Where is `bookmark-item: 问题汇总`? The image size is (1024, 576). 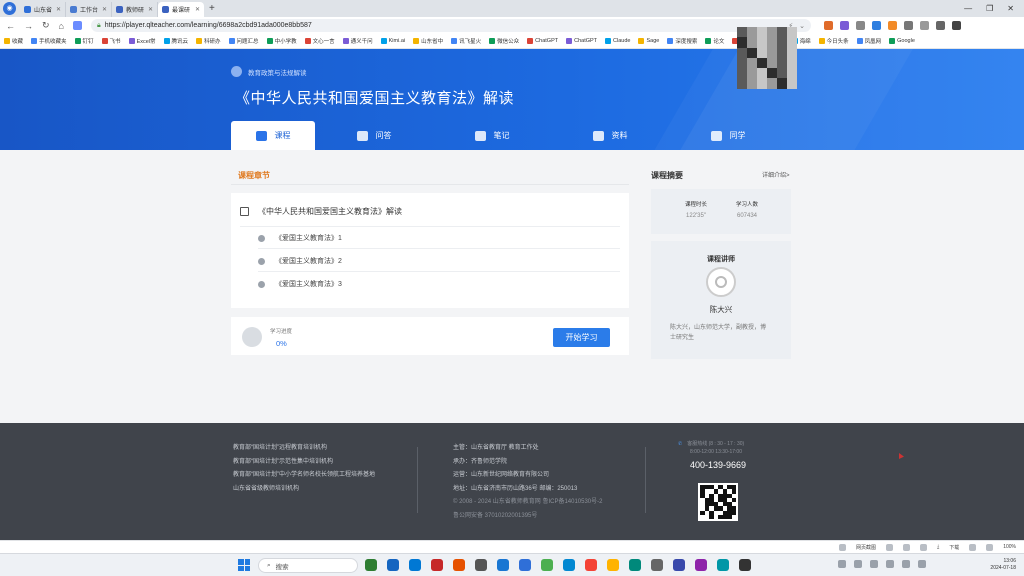
bookmark-item: 问题汇总 is located at coordinates (243, 41).